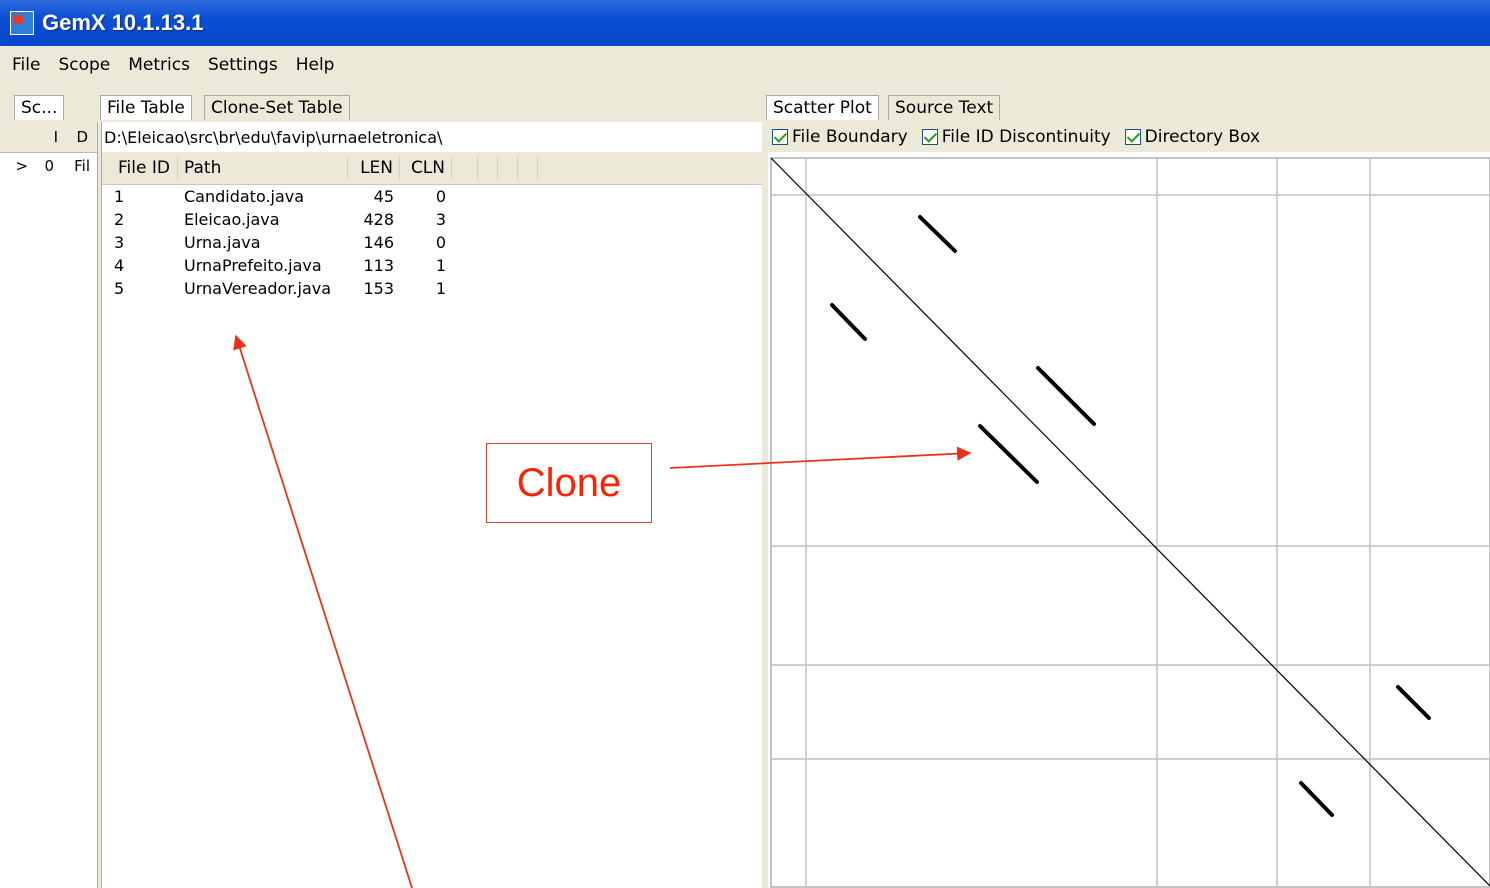 The height and width of the screenshot is (888, 1490). Describe the element at coordinates (159, 65) in the screenshot. I see `menu-metrics: Metrics` at that location.